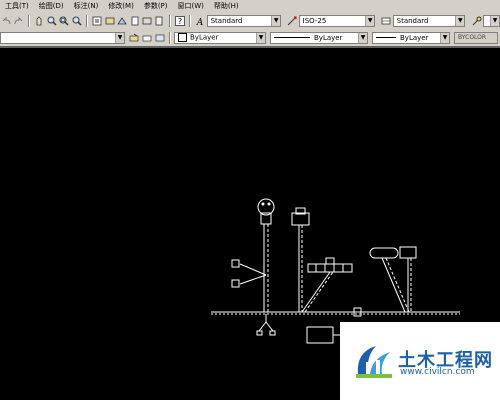  I want to click on pan-icon, so click(39, 20).